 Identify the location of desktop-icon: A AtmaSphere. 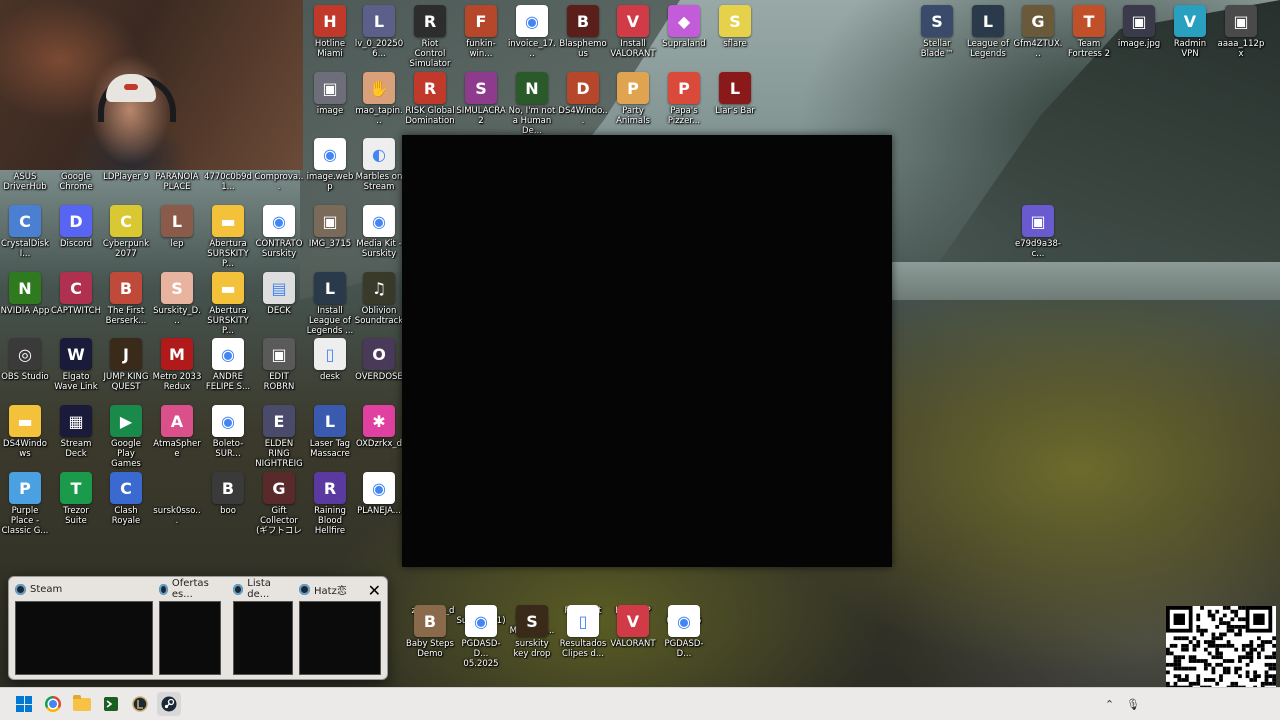
(177, 438).